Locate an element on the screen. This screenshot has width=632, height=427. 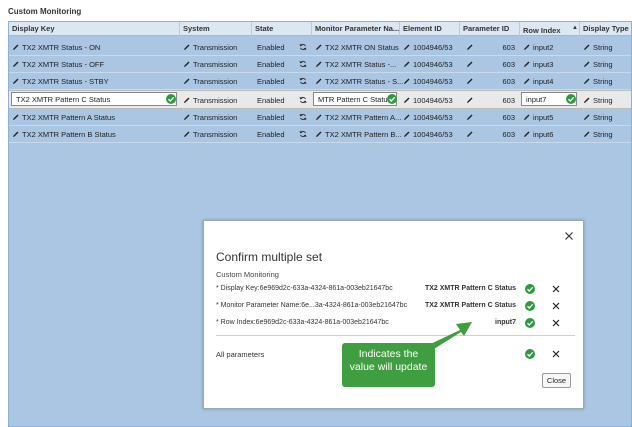
column-header-display-key: Display Key is located at coordinates (33, 28).